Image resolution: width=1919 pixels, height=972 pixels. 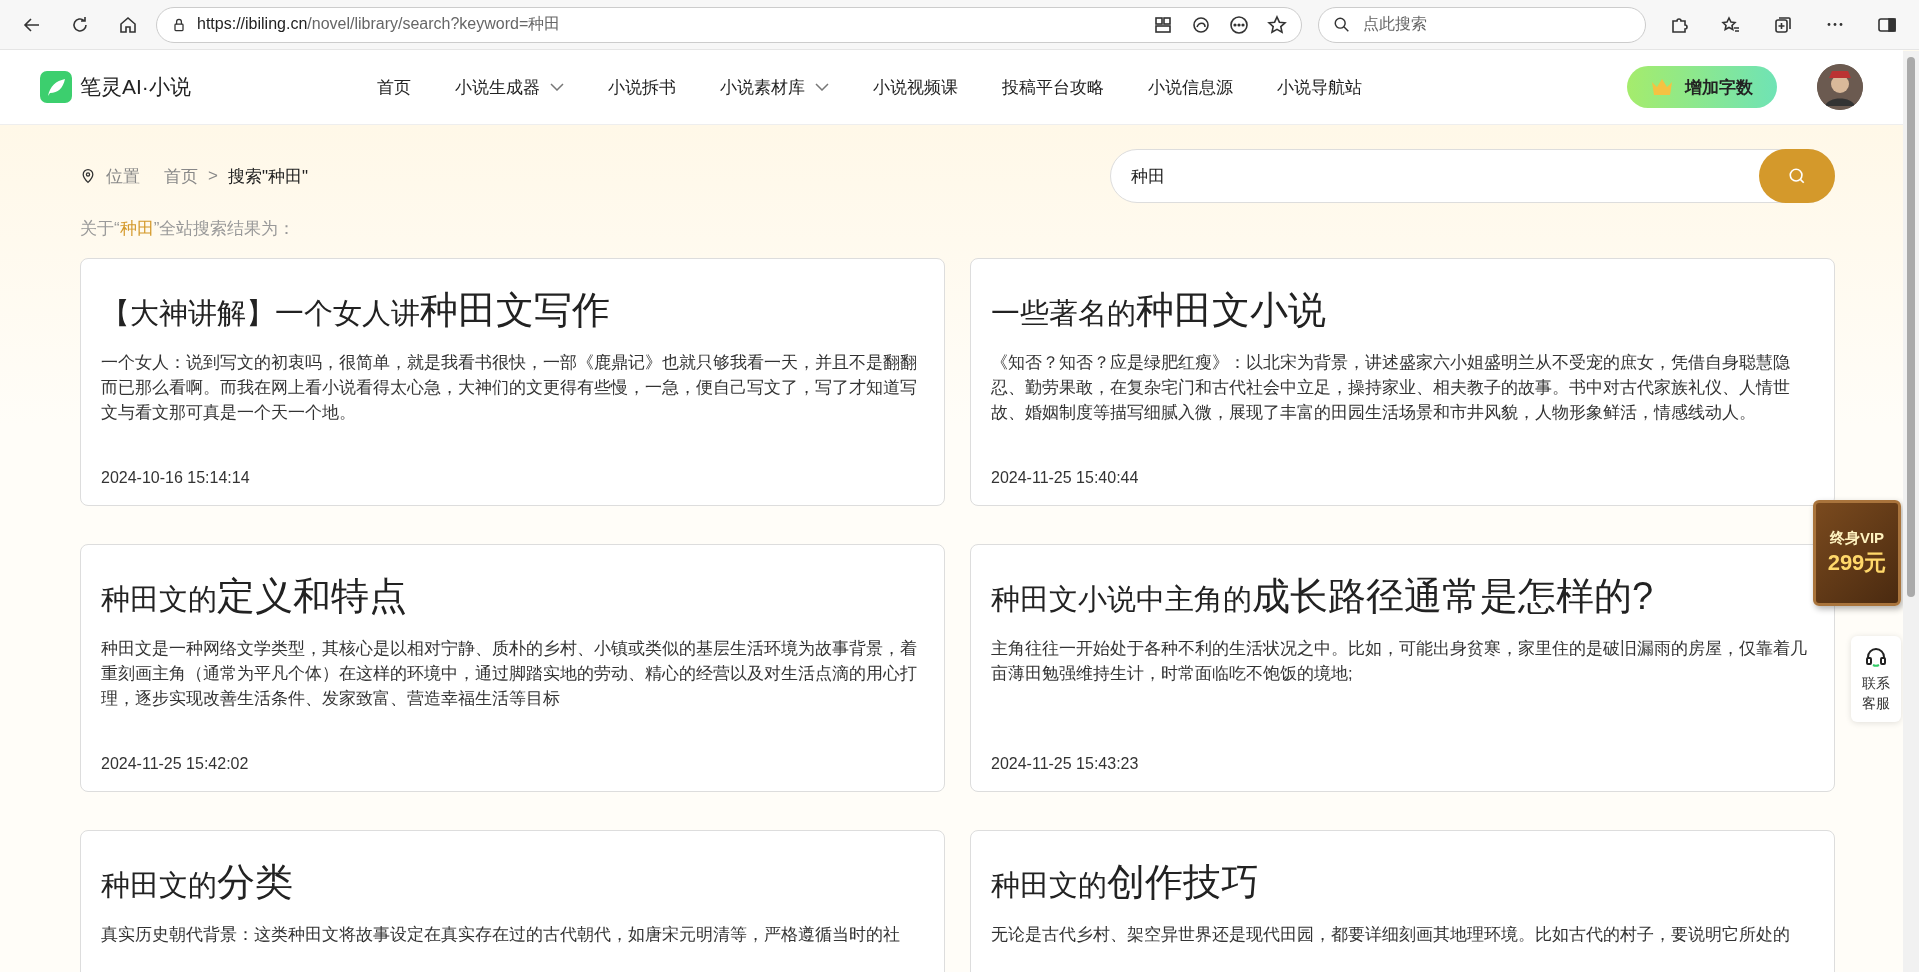 I want to click on scrollbar, so click(x=1911, y=511).